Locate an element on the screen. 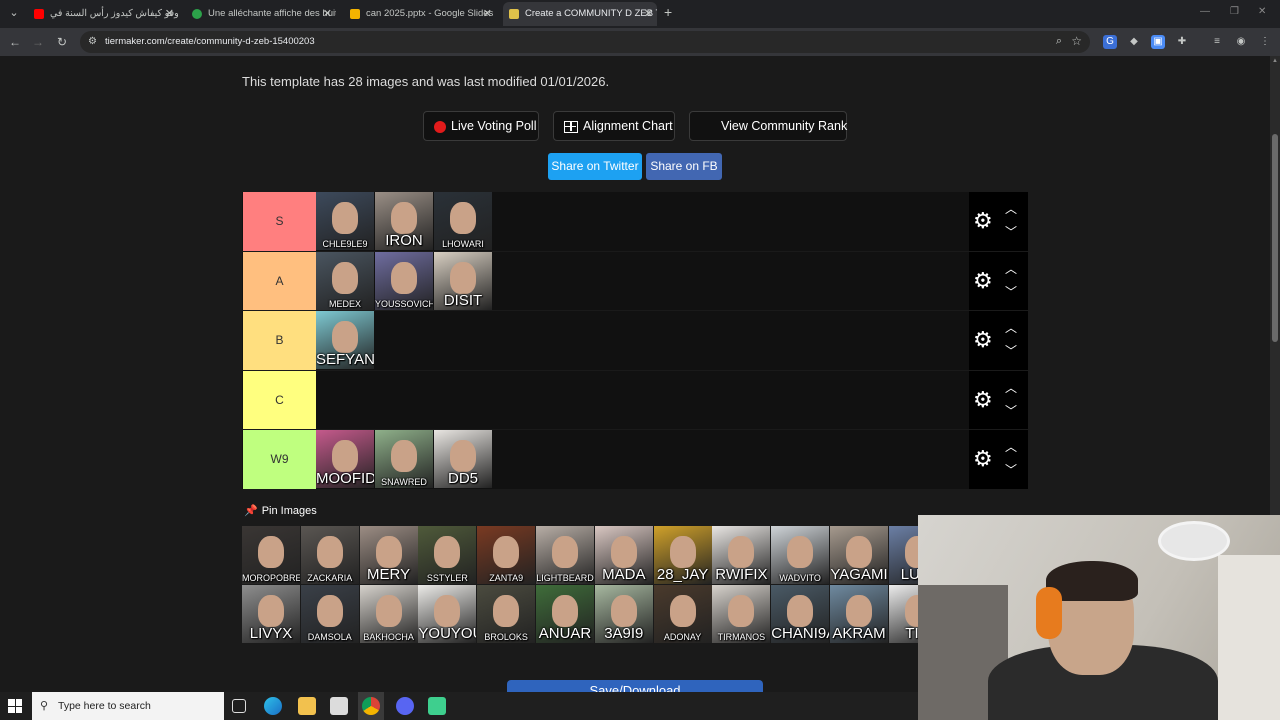 The image size is (1280, 720). translate-extension-icon: G is located at coordinates (1110, 42).